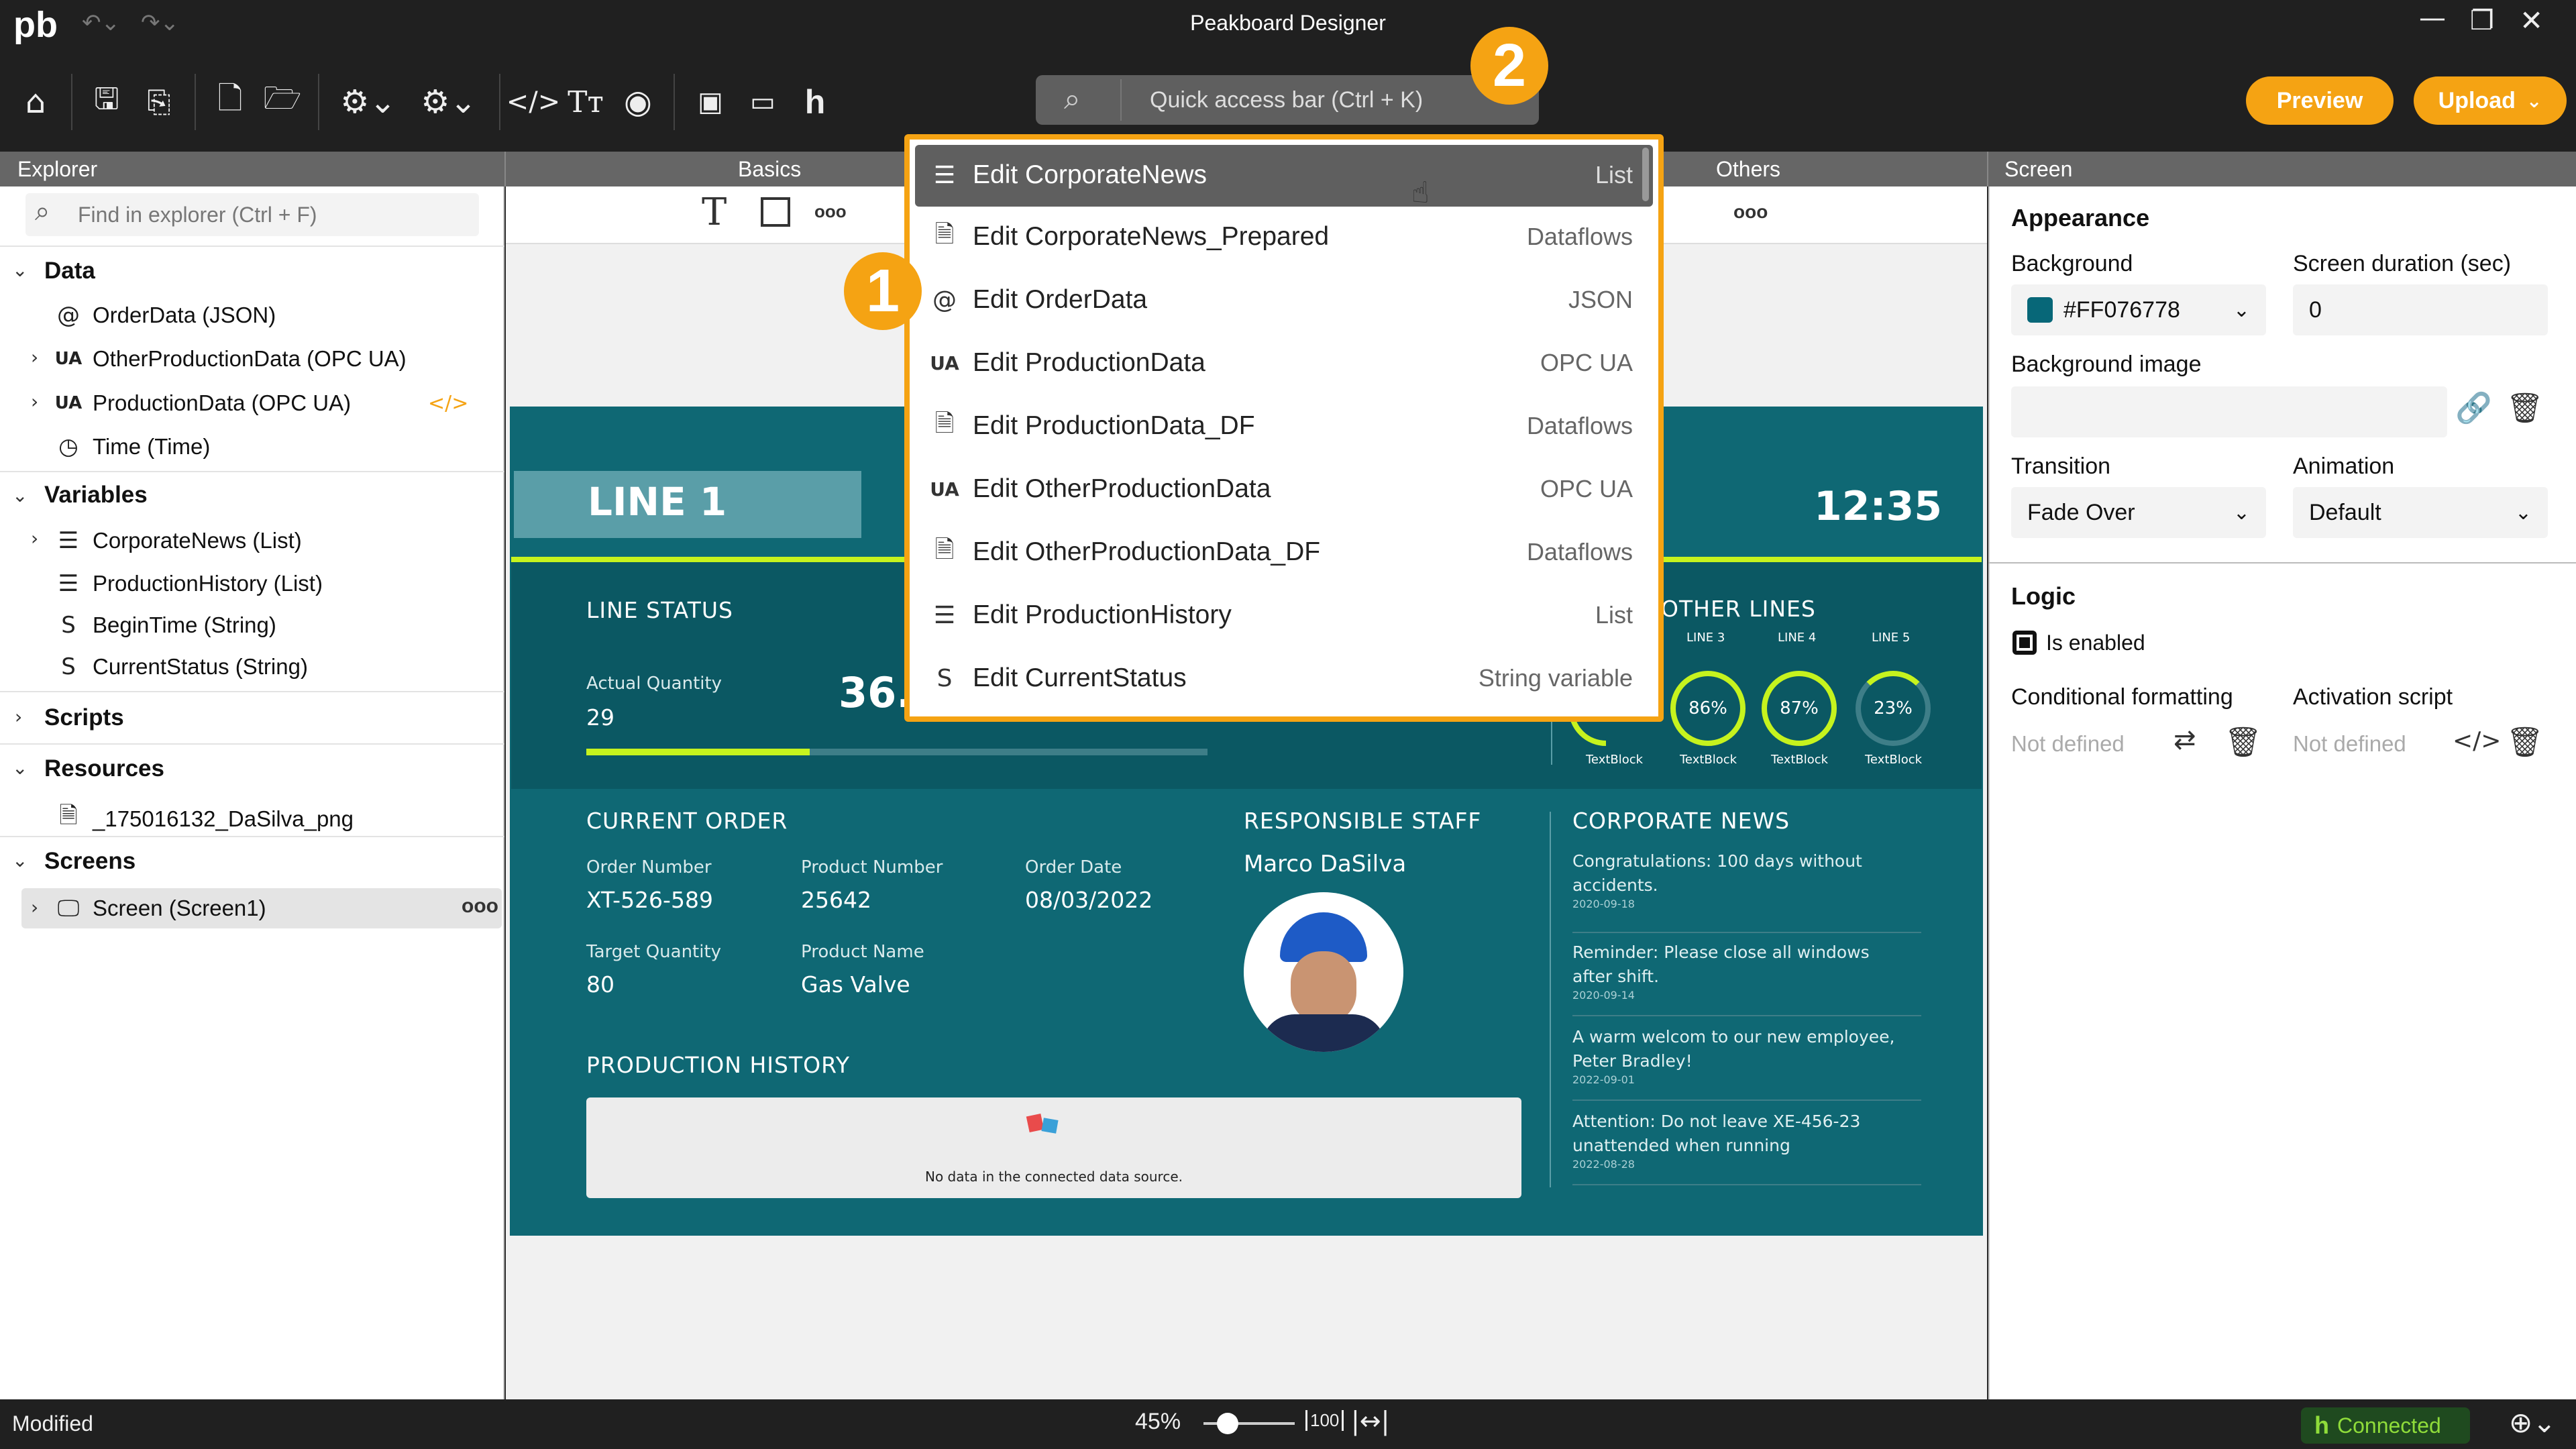  Describe the element at coordinates (230, 359) in the screenshot. I see `data-item: UA OtherProductionData (OPC UA)` at that location.